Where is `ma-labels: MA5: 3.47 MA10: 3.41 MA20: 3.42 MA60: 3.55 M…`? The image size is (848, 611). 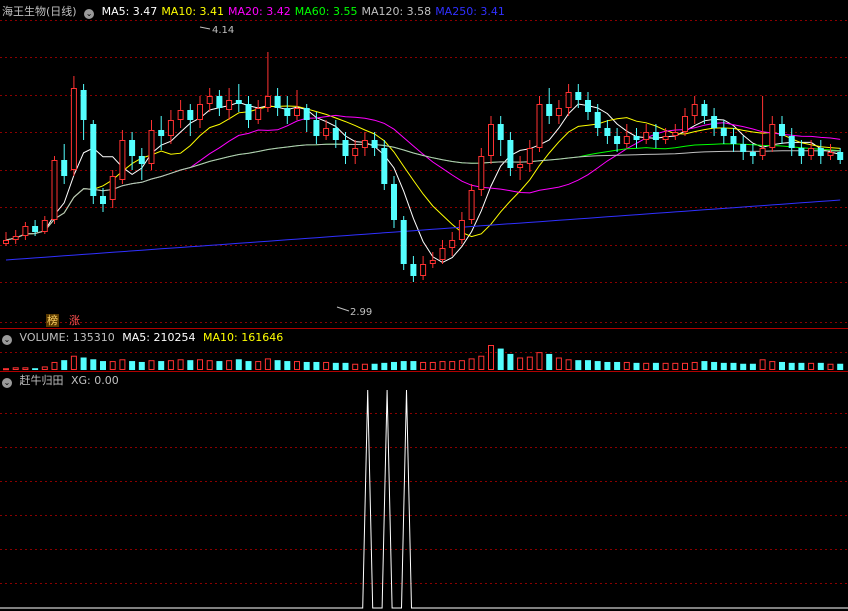 ma-labels: MA5: 3.47 MA10: 3.41 MA20: 3.42 MA60: 3.55 M… is located at coordinates (305, 11).